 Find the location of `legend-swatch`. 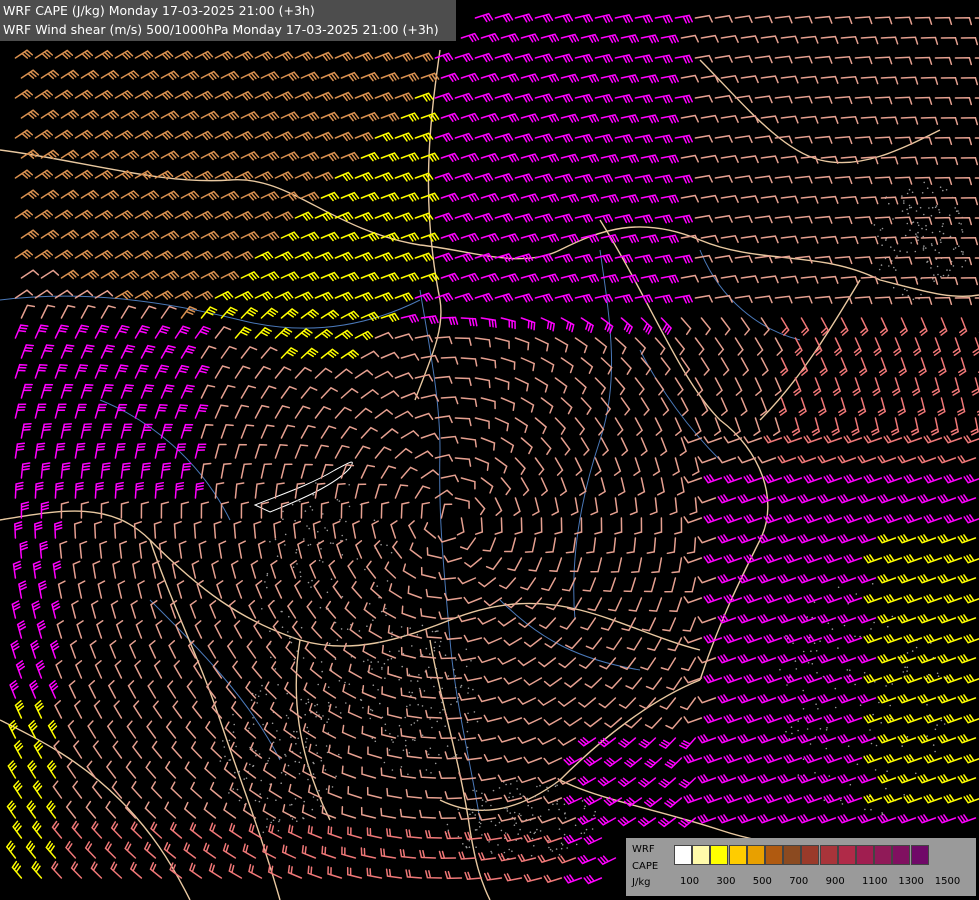

legend-swatch is located at coordinates (919, 855).